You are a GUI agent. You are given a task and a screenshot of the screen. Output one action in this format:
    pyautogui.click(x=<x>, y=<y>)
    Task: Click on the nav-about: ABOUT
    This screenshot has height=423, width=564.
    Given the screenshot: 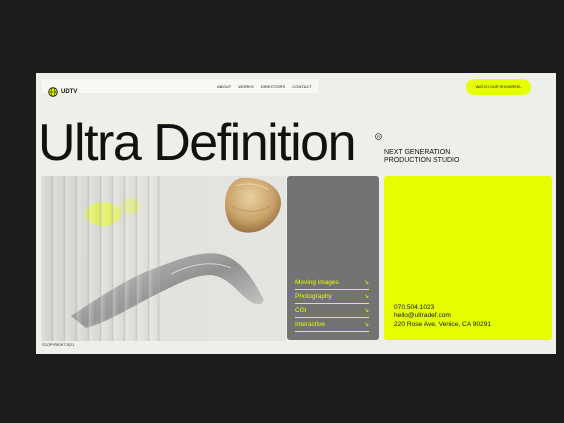 What is the action you would take?
    pyautogui.click(x=224, y=86)
    